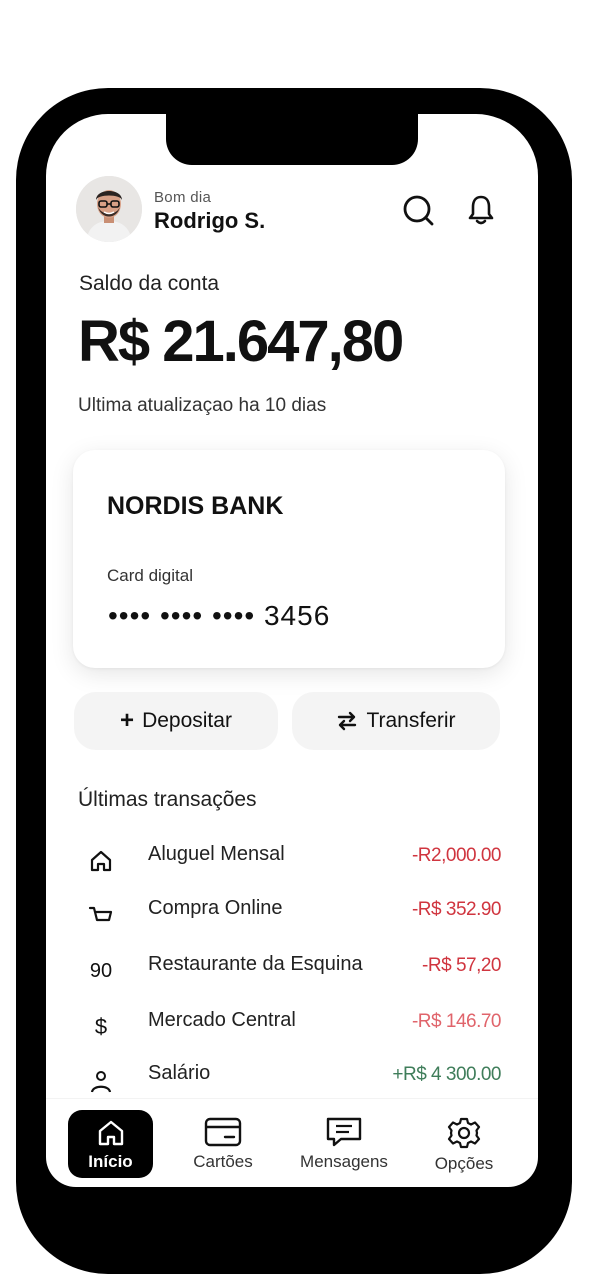  Describe the element at coordinates (344, 1161) in the screenshot. I see `nav-label: Mensagens` at that location.